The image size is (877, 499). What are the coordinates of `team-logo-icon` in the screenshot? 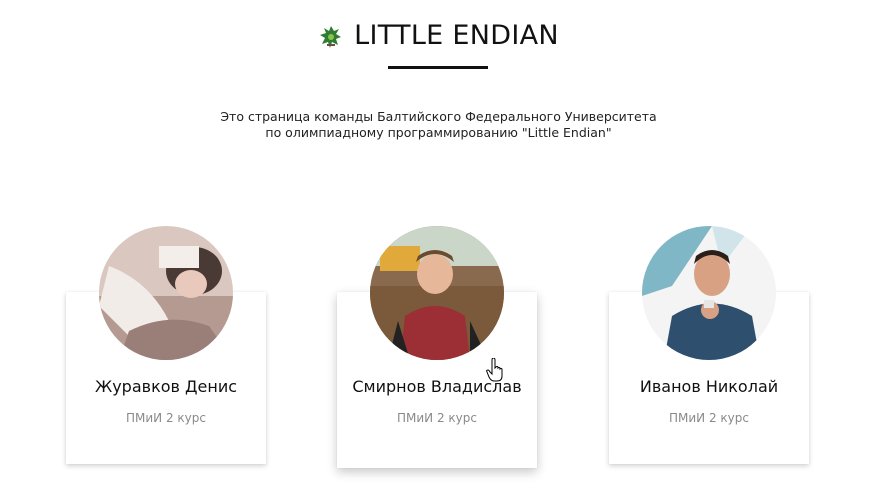 It's located at (331, 36).